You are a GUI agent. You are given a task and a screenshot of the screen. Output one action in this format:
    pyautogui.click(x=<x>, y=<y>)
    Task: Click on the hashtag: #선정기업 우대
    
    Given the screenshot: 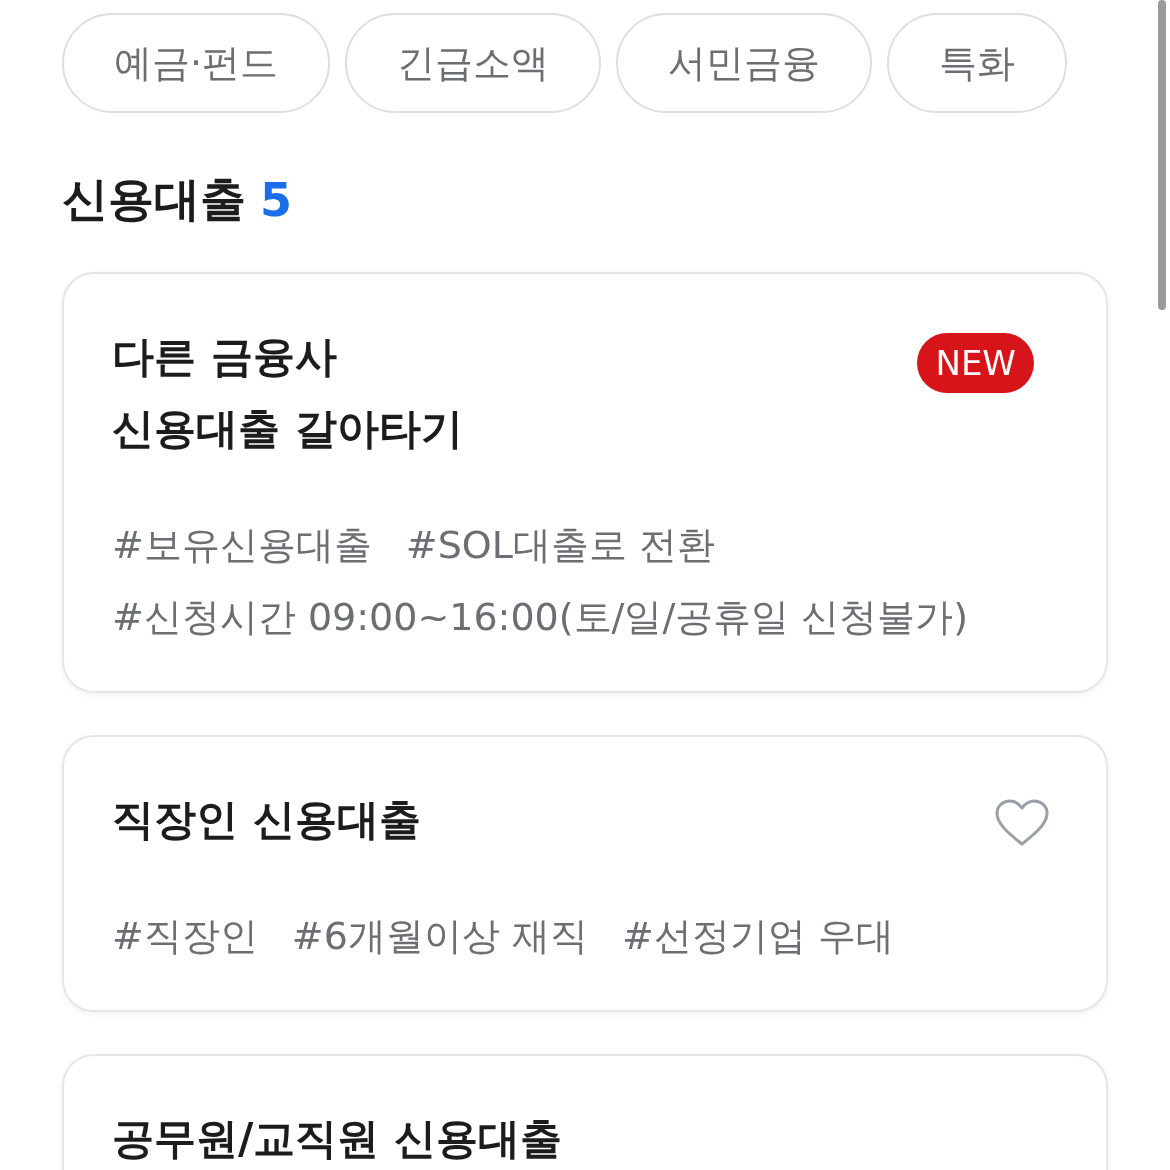 What is the action you would take?
    pyautogui.click(x=757, y=936)
    